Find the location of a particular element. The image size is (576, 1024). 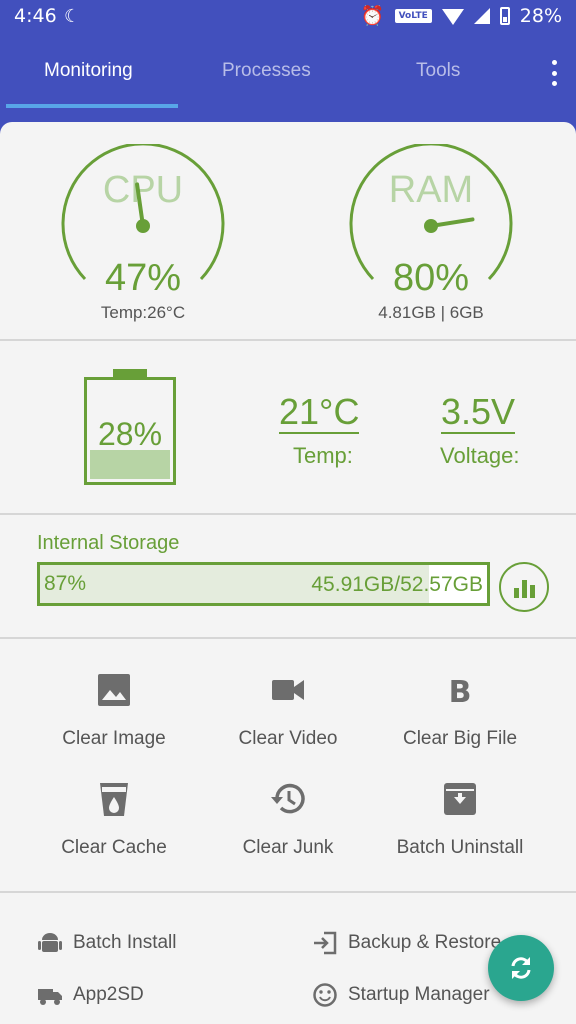

clear-big-file-button: B Clear Big File is located at coordinates (460, 710).